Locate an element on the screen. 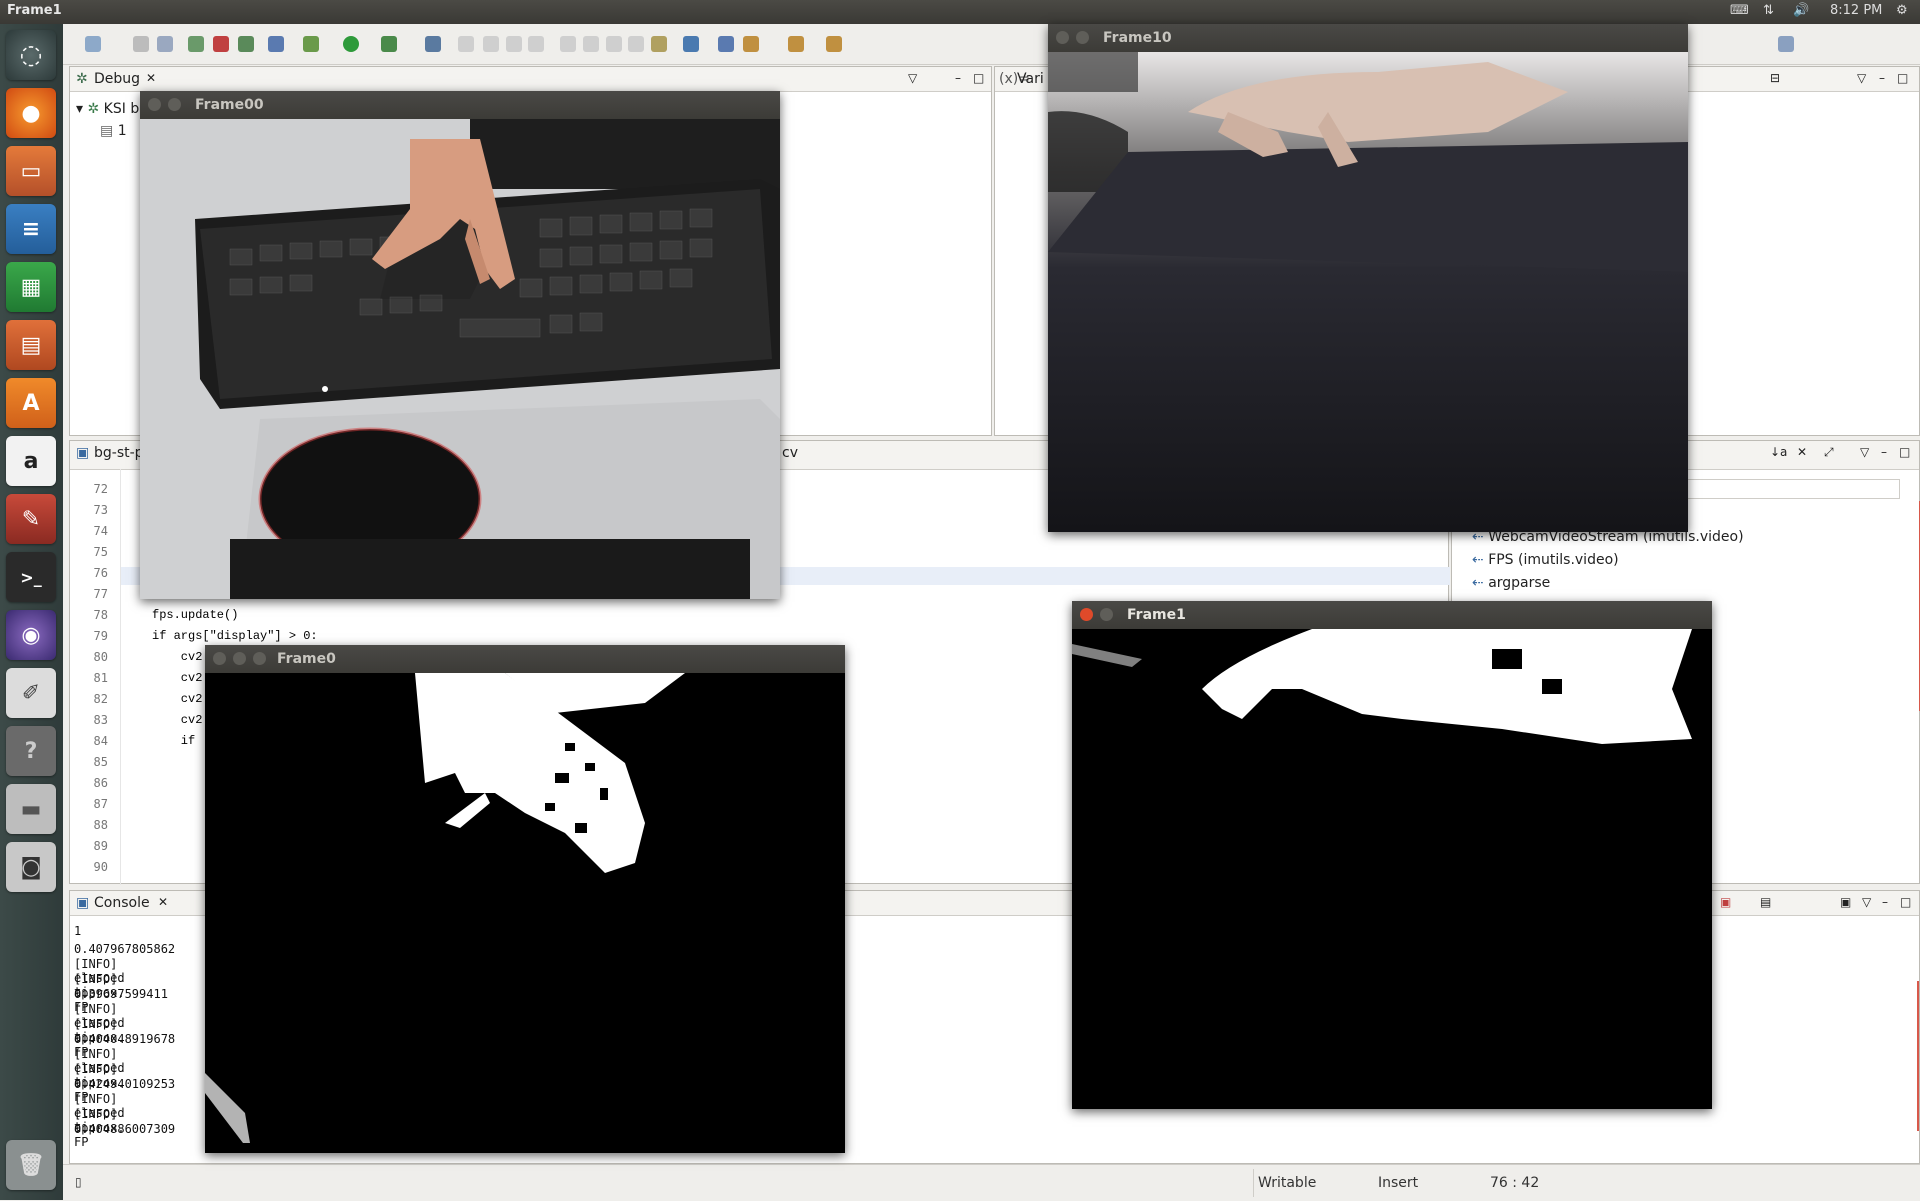 Image resolution: width=1920 pixels, height=1201 pixels. maximize-icon-3: □ is located at coordinates (1904, 452).